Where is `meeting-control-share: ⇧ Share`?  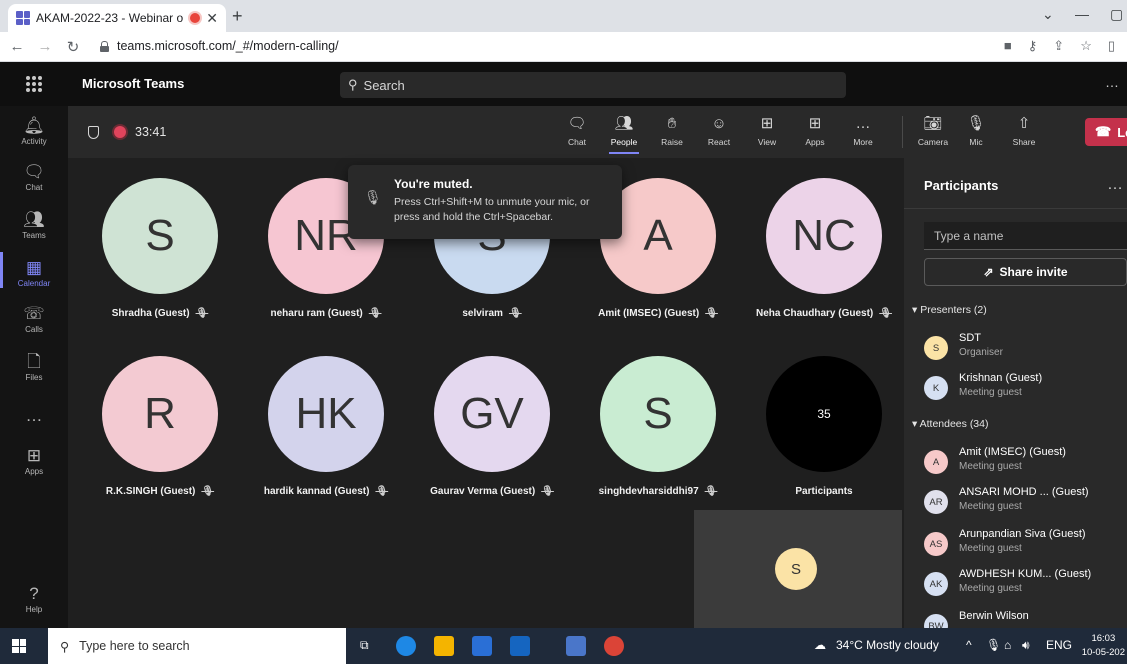
meeting-control-share: ⇧ Share is located at coordinates (1024, 132).